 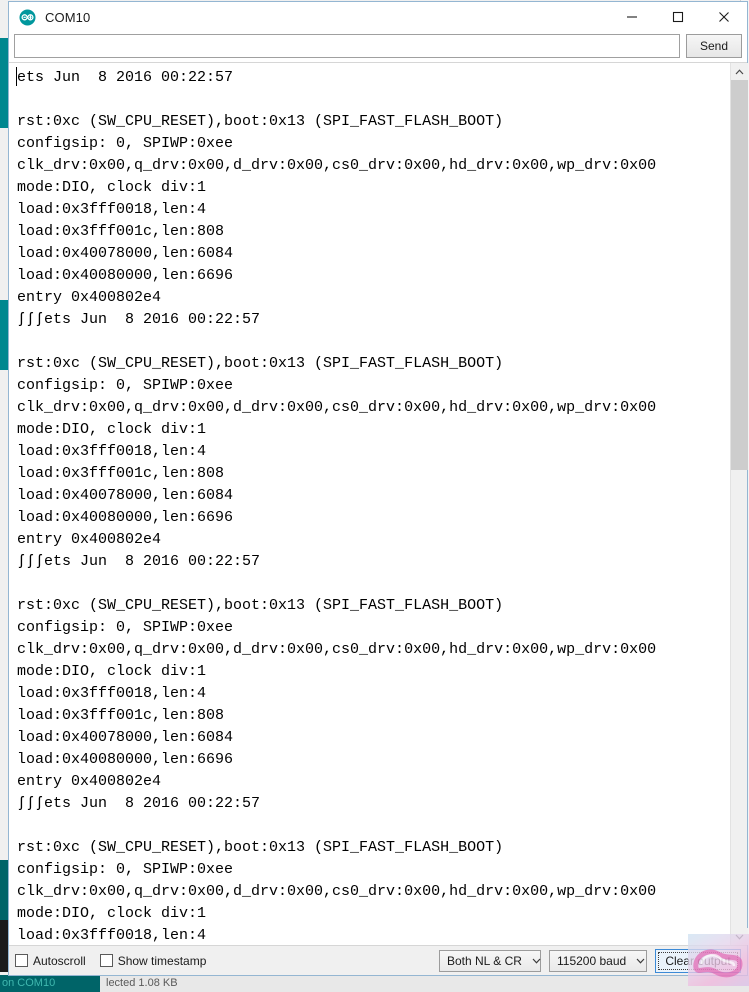 I want to click on text-caret, so click(x=16, y=76).